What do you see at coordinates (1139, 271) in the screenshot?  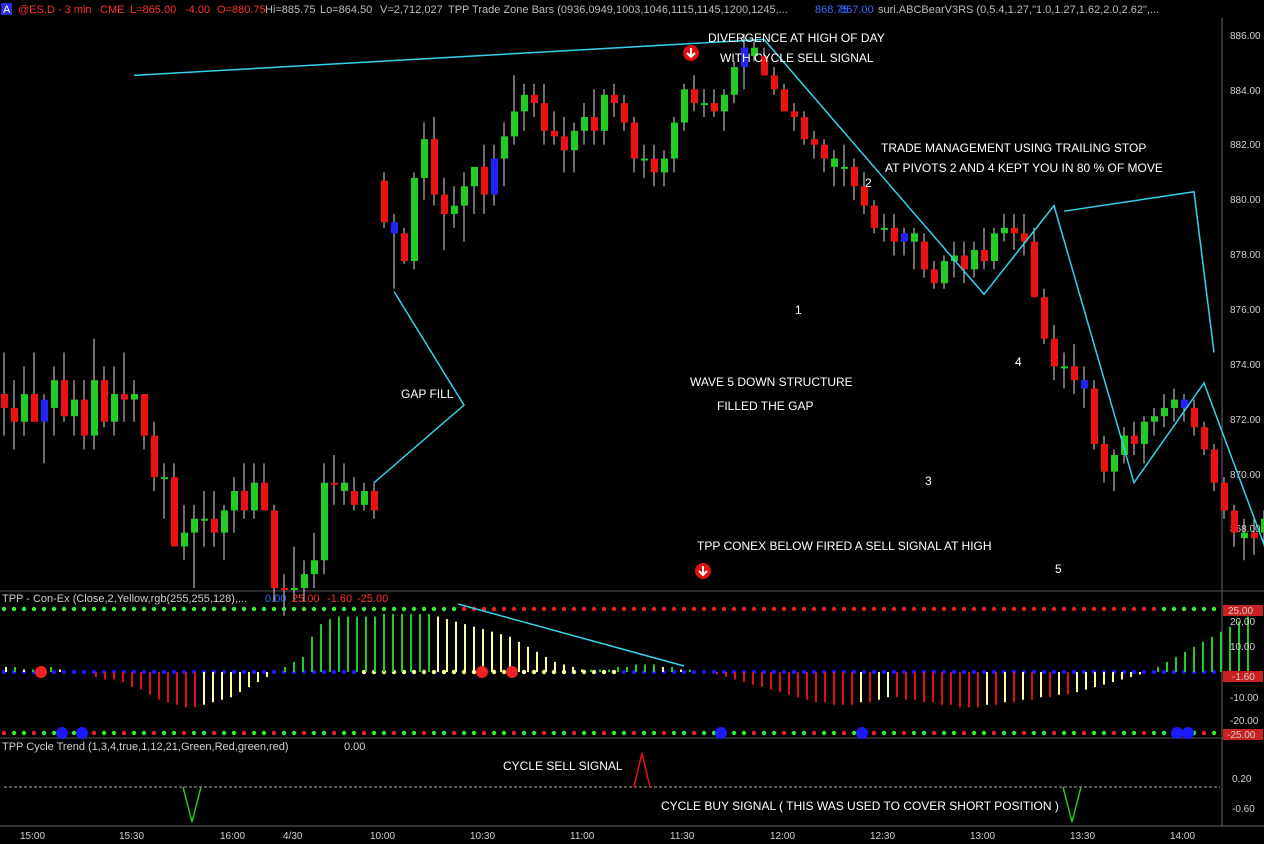 I see `trendline-trailing-stop` at bounding box center [1139, 271].